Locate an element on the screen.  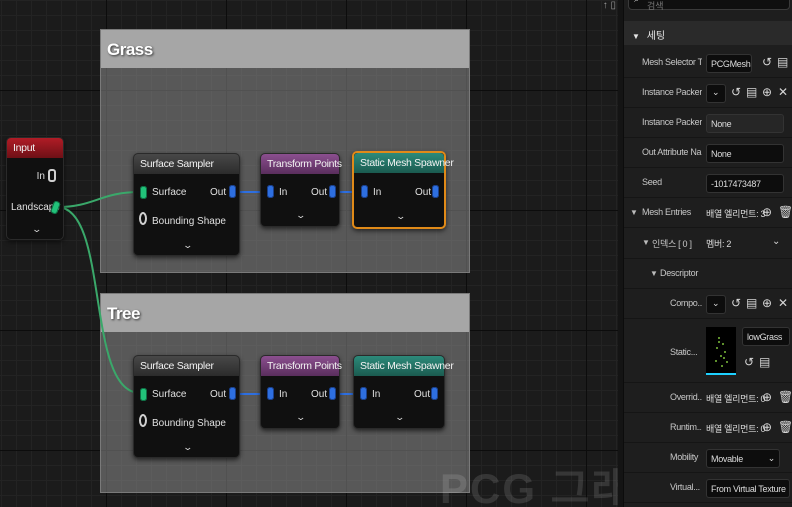
static-mesh-dropdown: lowGrass is located at coordinates (766, 336).